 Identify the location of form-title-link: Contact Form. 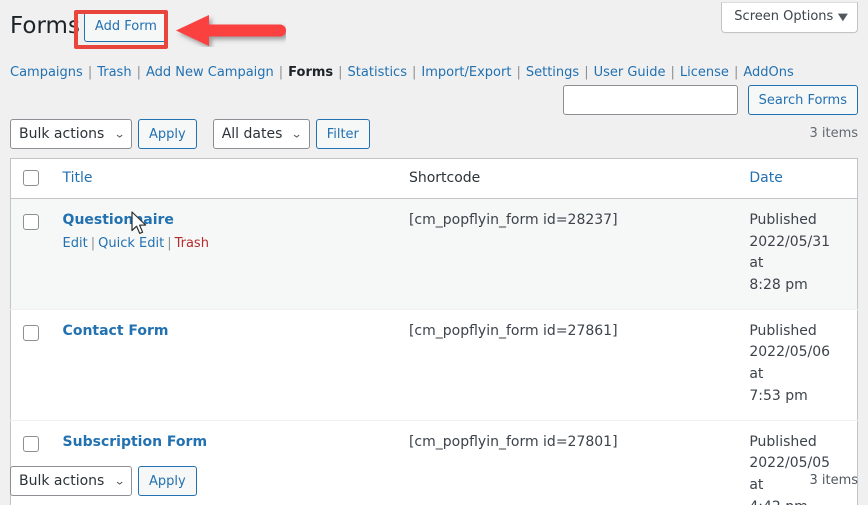
(116, 331).